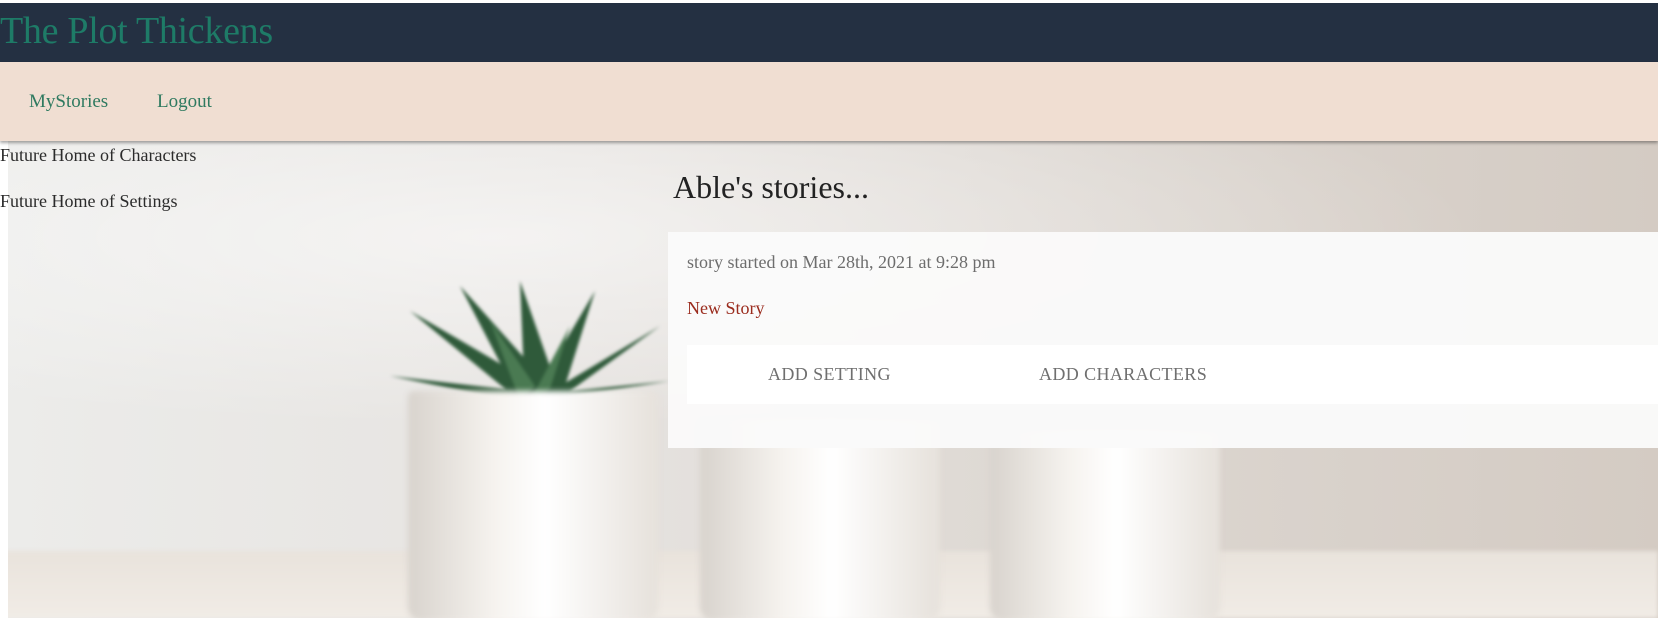  What do you see at coordinates (68, 102) in the screenshot?
I see `nav-link-mystories: MyStories` at bounding box center [68, 102].